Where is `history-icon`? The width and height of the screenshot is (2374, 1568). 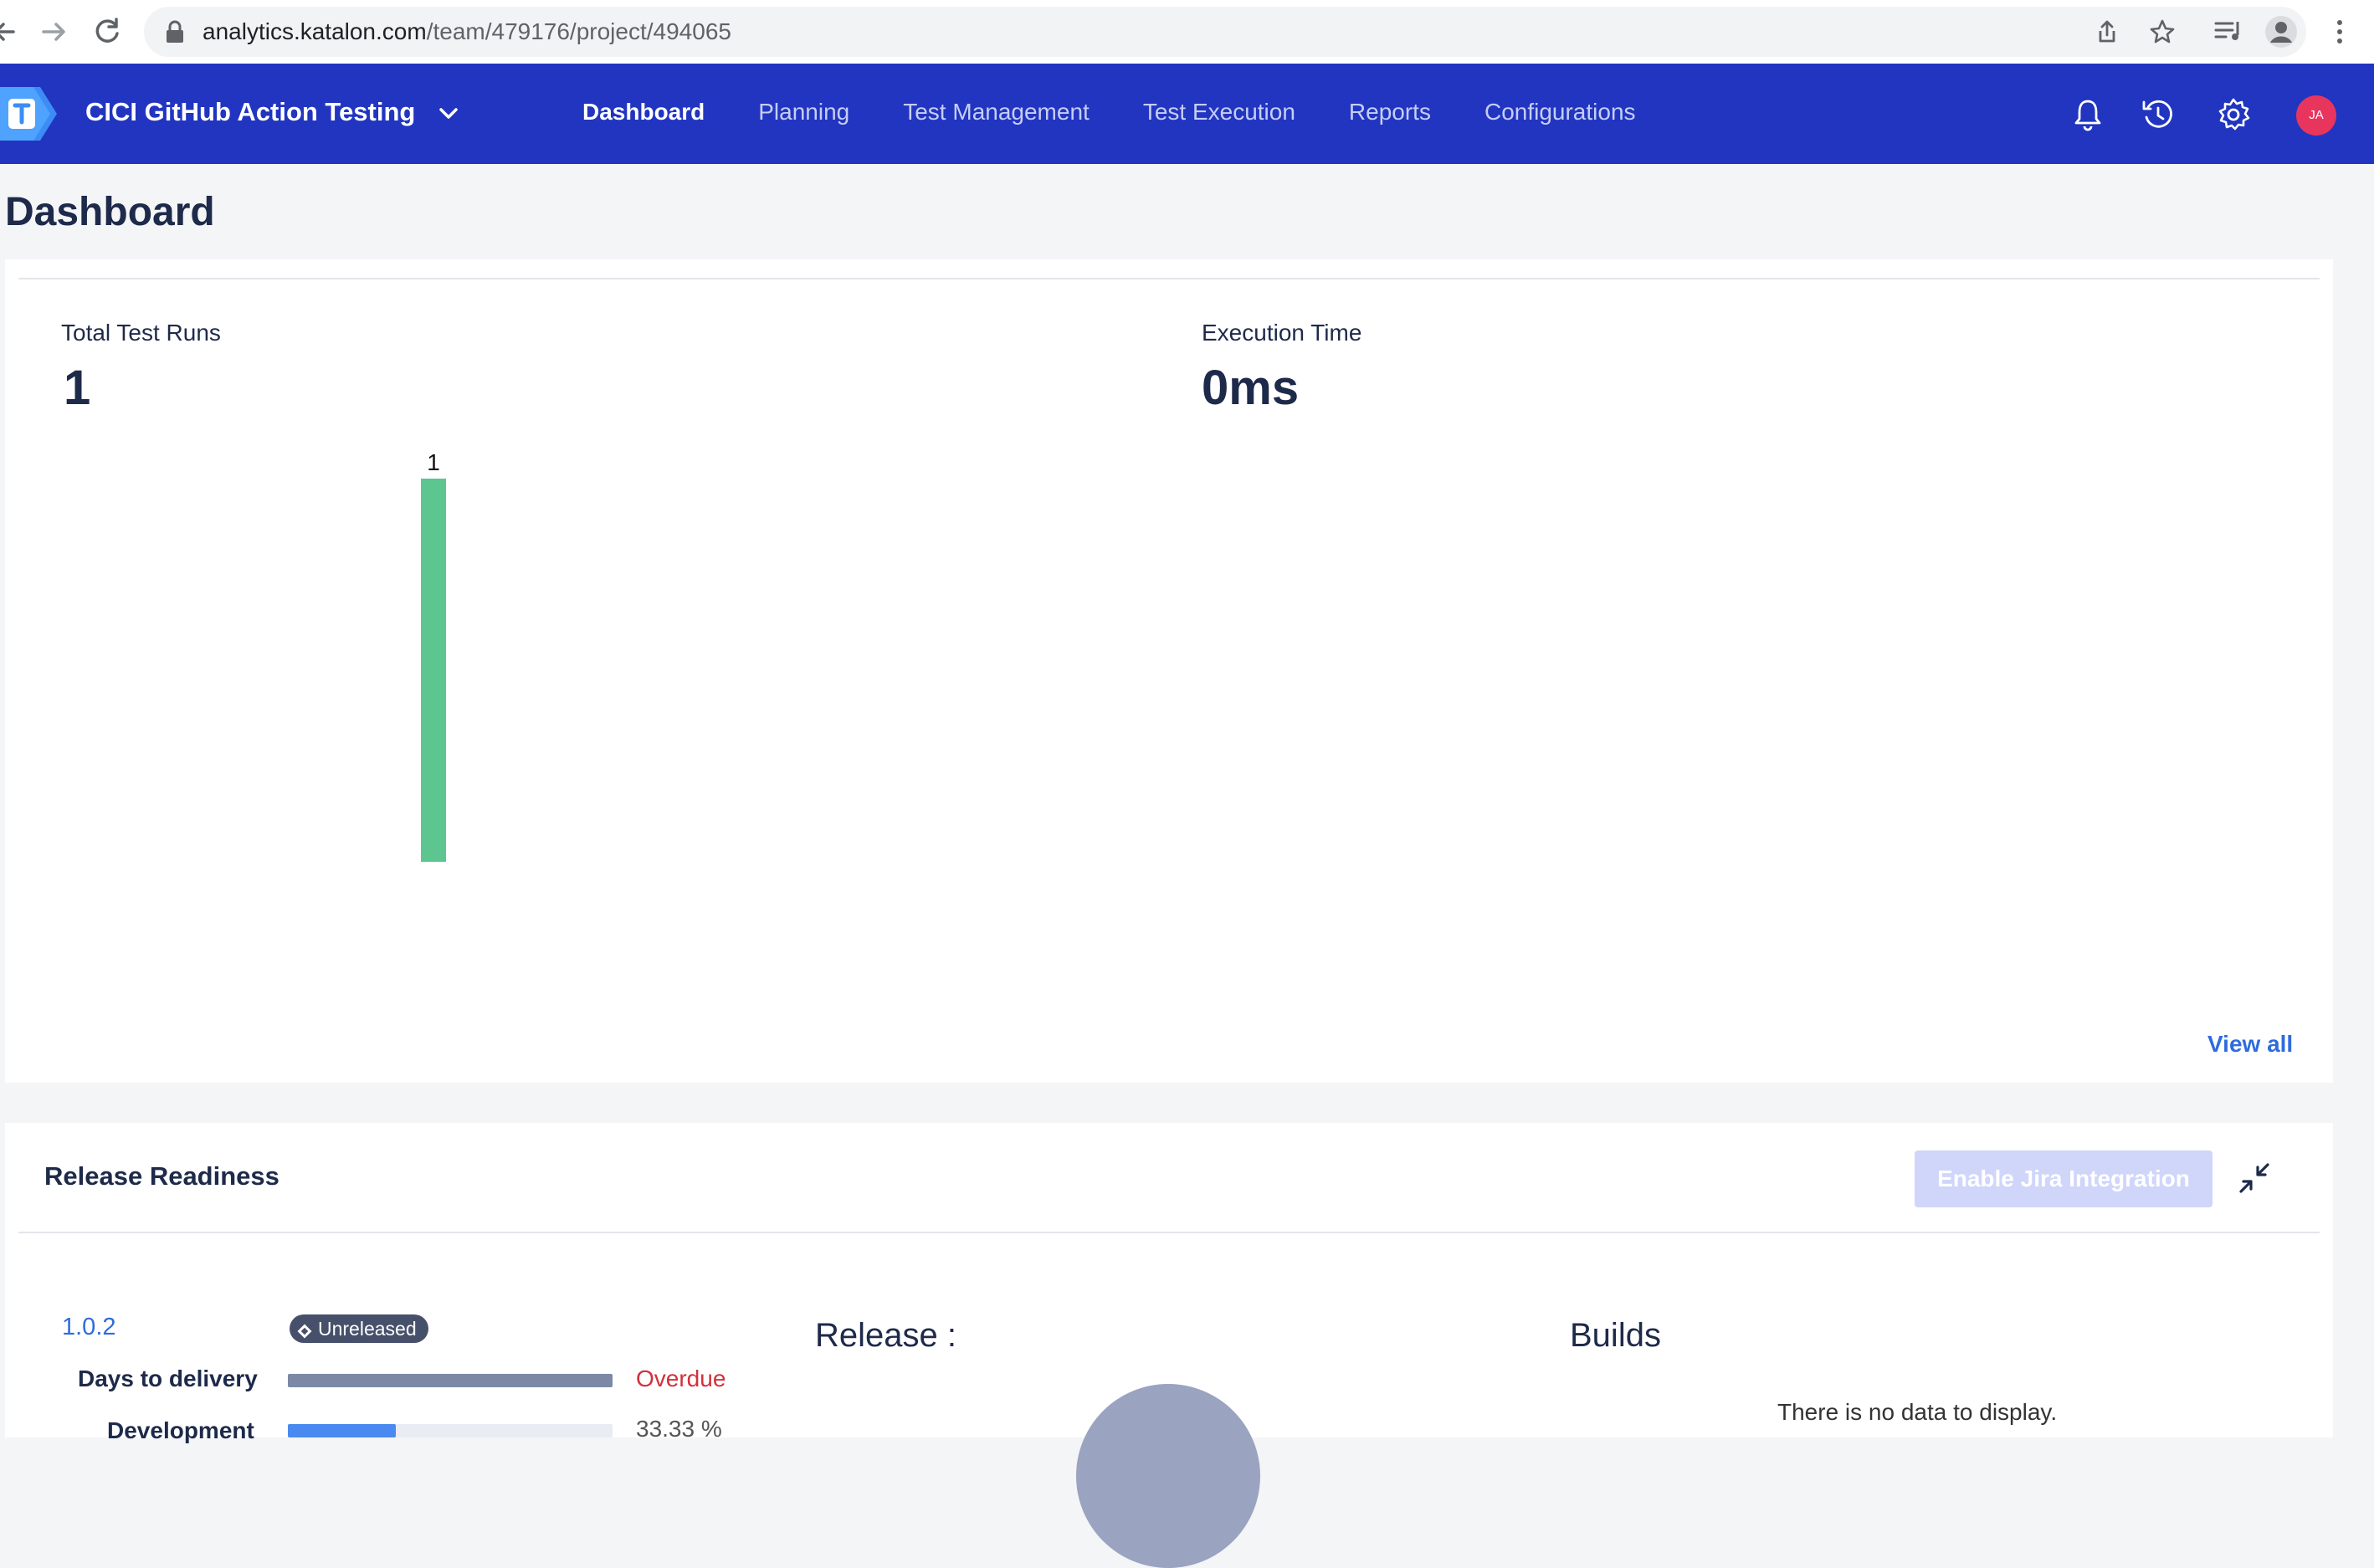 history-icon is located at coordinates (2158, 115).